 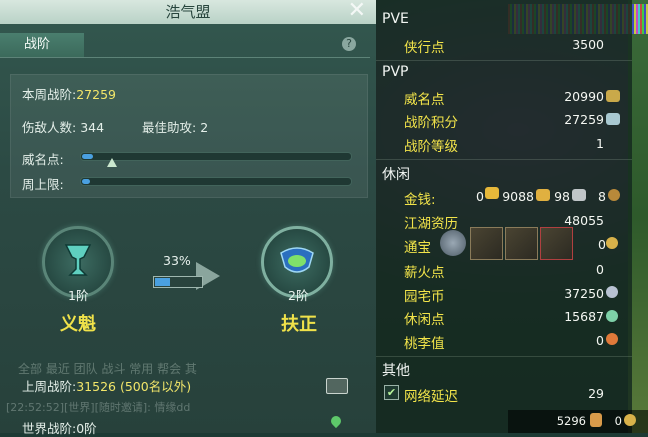 What do you see at coordinates (395, 72) in the screenshot?
I see `pvp-header: PVP` at bounding box center [395, 72].